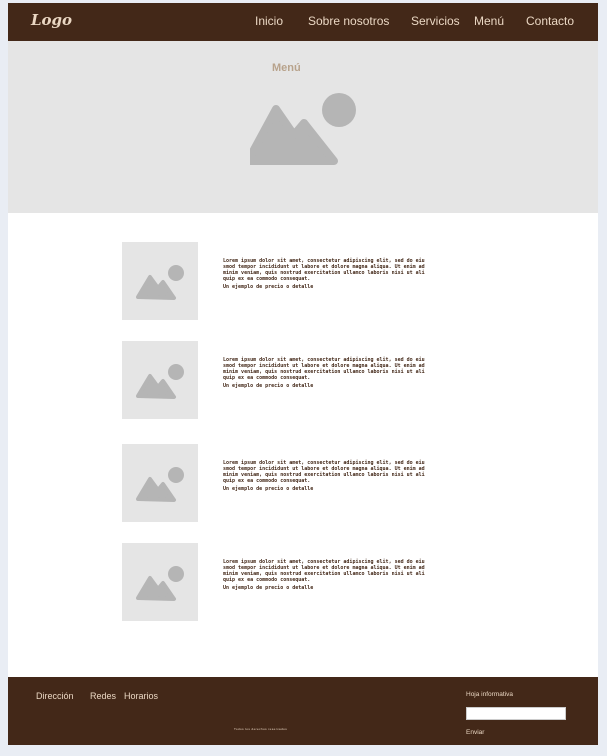  I want to click on nav-link-servicios: Servicios, so click(435, 21).